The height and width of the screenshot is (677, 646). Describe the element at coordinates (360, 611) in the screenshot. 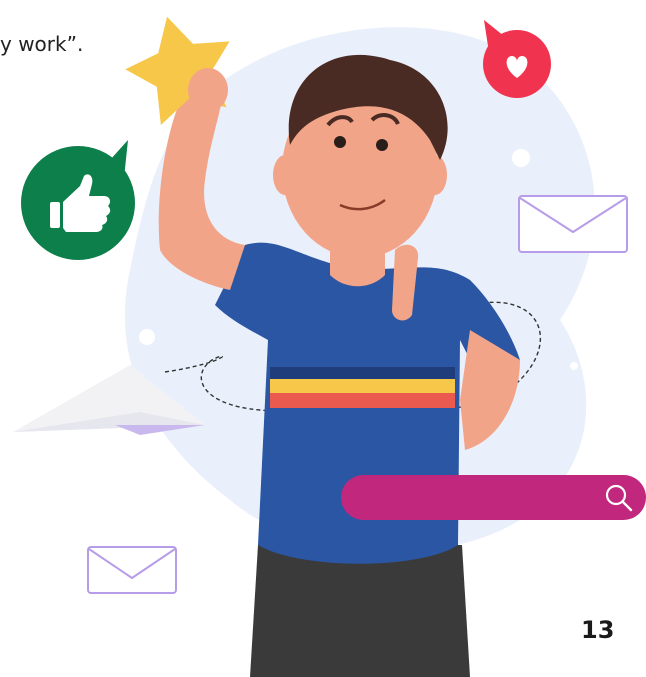

I see `pants` at that location.